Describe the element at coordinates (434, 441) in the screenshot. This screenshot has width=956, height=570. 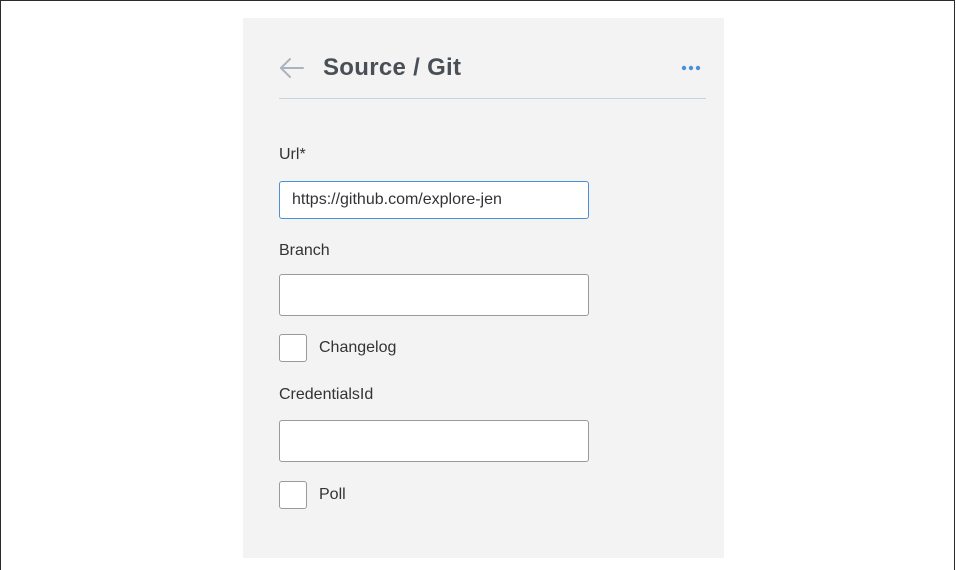
I see `credentials-input` at that location.